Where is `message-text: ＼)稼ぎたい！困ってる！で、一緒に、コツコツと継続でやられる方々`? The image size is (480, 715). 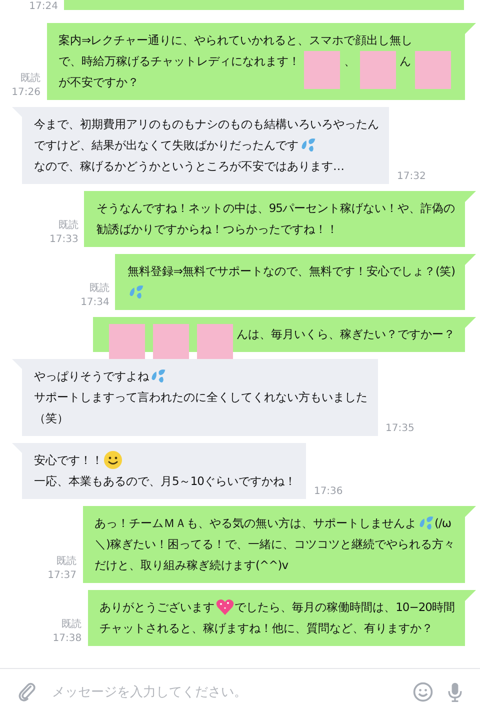 message-text: ＼)稼ぎたい！困ってる！で、一緒に、コツコツと継続でやられる方々 is located at coordinates (274, 544).